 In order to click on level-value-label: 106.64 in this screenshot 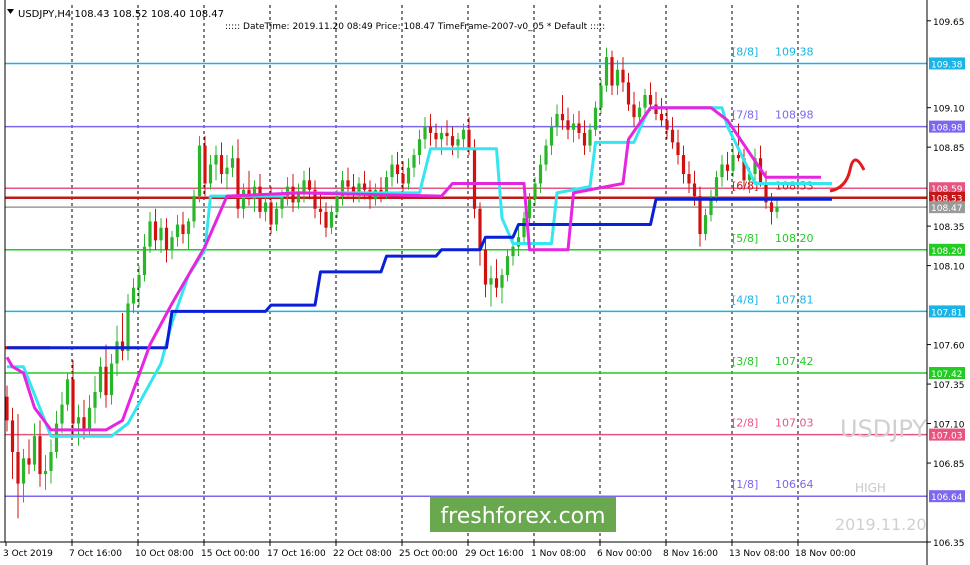, I will do `click(794, 484)`.